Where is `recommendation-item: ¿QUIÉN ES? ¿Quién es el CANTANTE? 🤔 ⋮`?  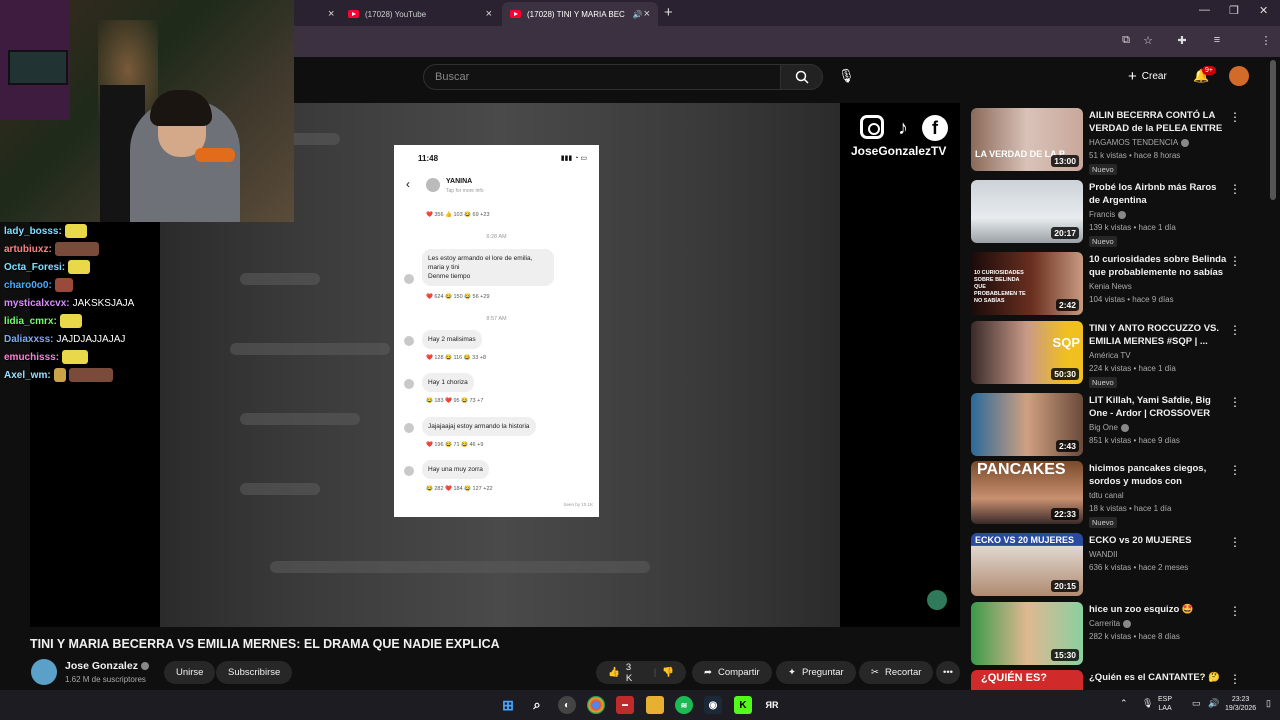 recommendation-item: ¿QUIÉN ES? ¿Quién es el CANTANTE? 🤔 ⋮ is located at coordinates (1111, 680).